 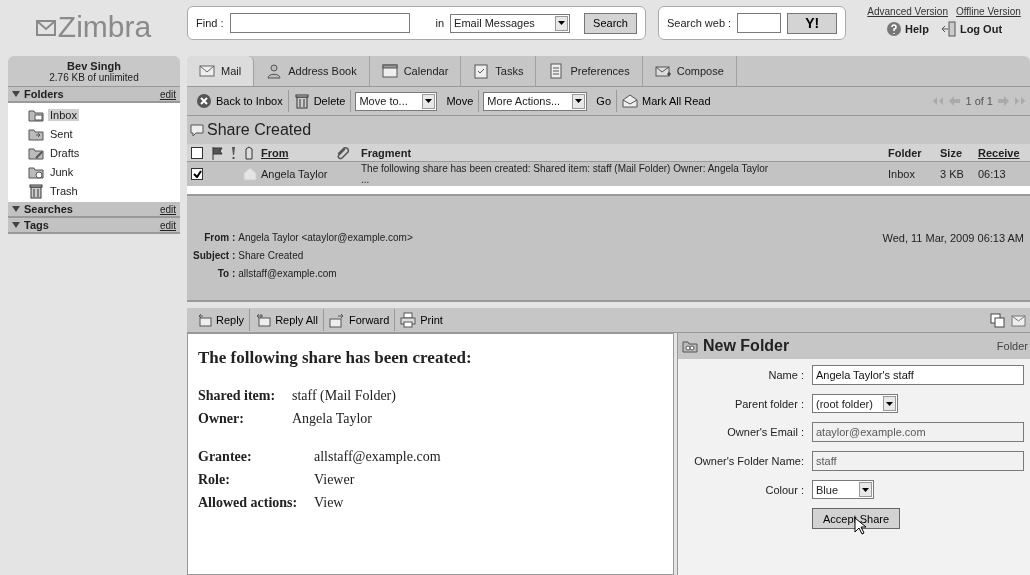 I want to click on sender-cell-text: Angela Taylor, so click(x=295, y=174).